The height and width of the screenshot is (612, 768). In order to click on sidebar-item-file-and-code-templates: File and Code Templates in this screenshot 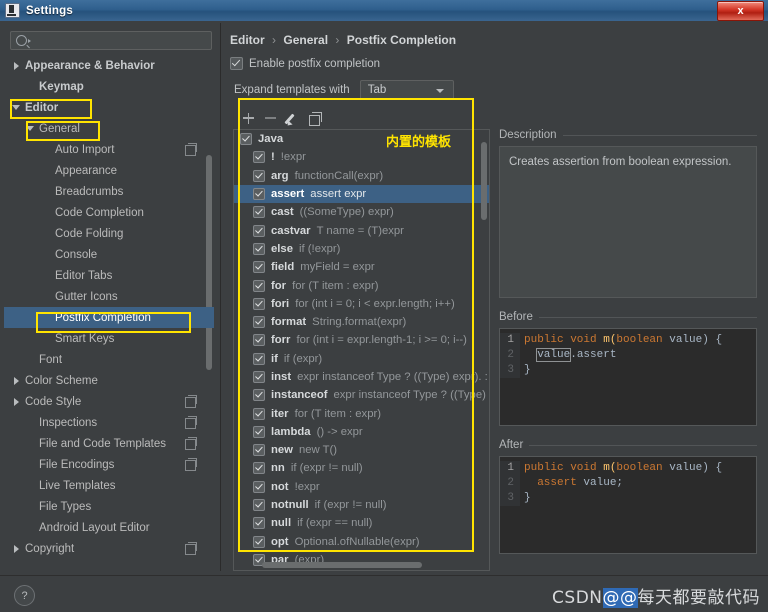, I will do `click(109, 443)`.